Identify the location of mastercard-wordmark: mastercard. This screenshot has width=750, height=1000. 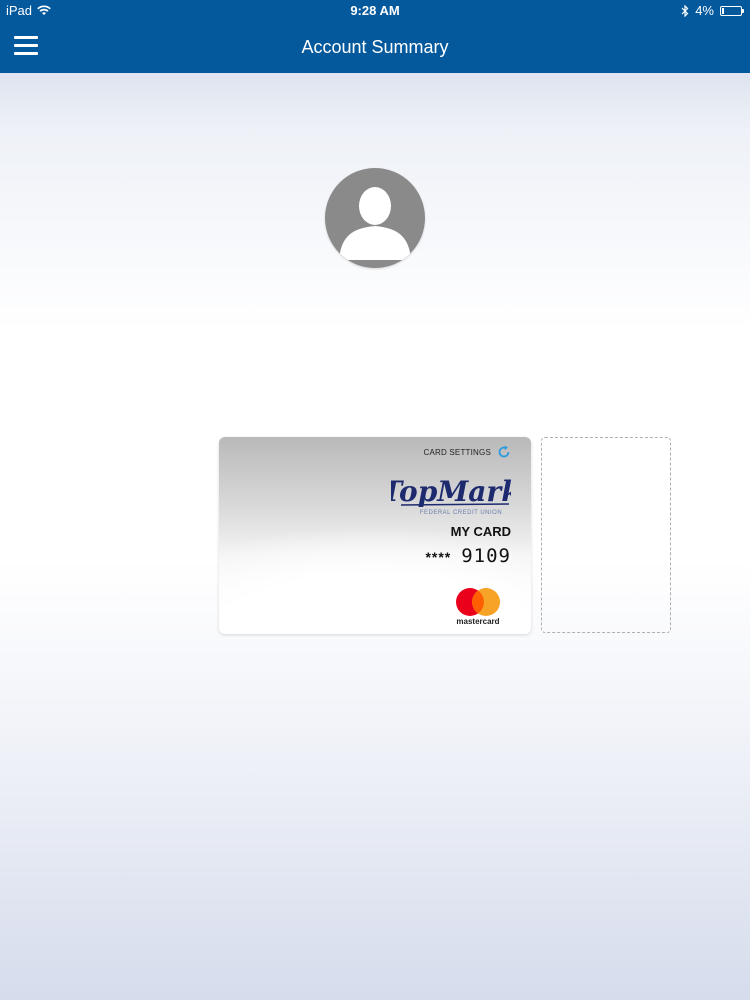
(478, 621).